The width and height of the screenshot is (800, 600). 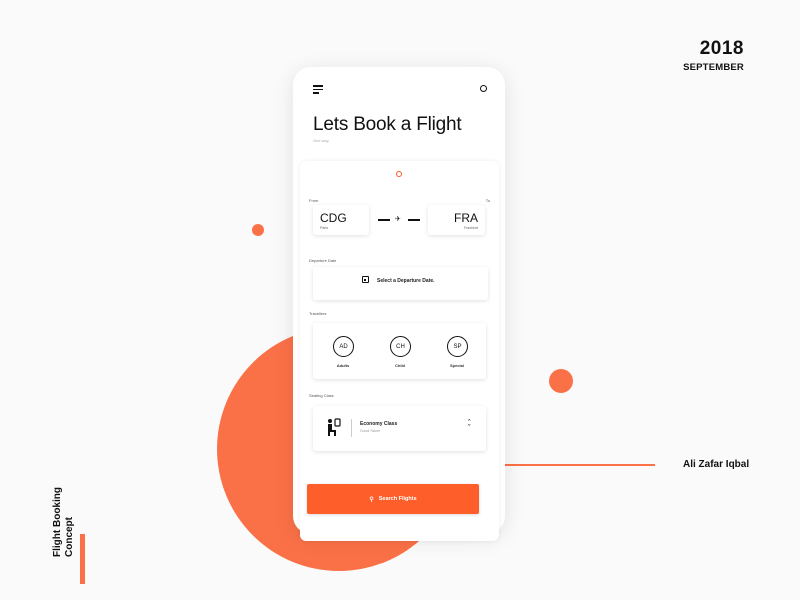 I want to click on decorative-medium-dot, so click(x=561, y=381).